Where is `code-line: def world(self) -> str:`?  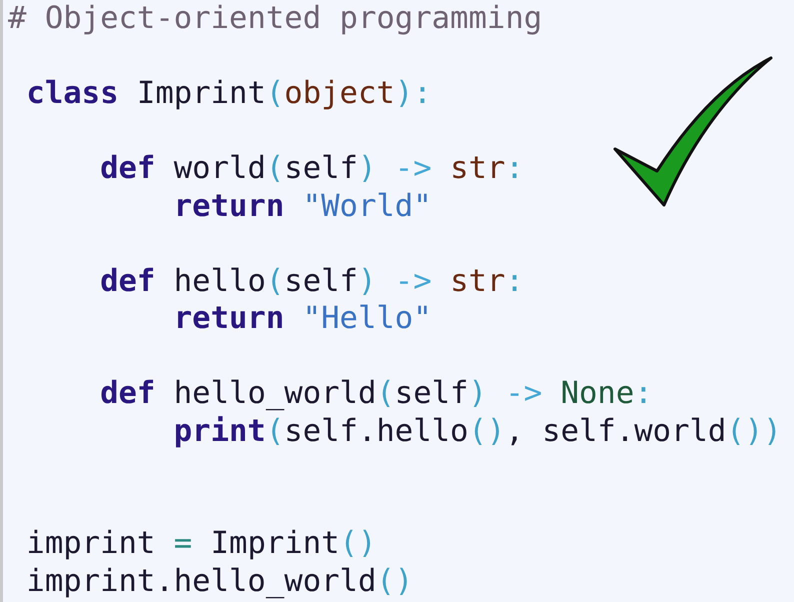
code-line: def world(self) -> str: is located at coordinates (312, 169).